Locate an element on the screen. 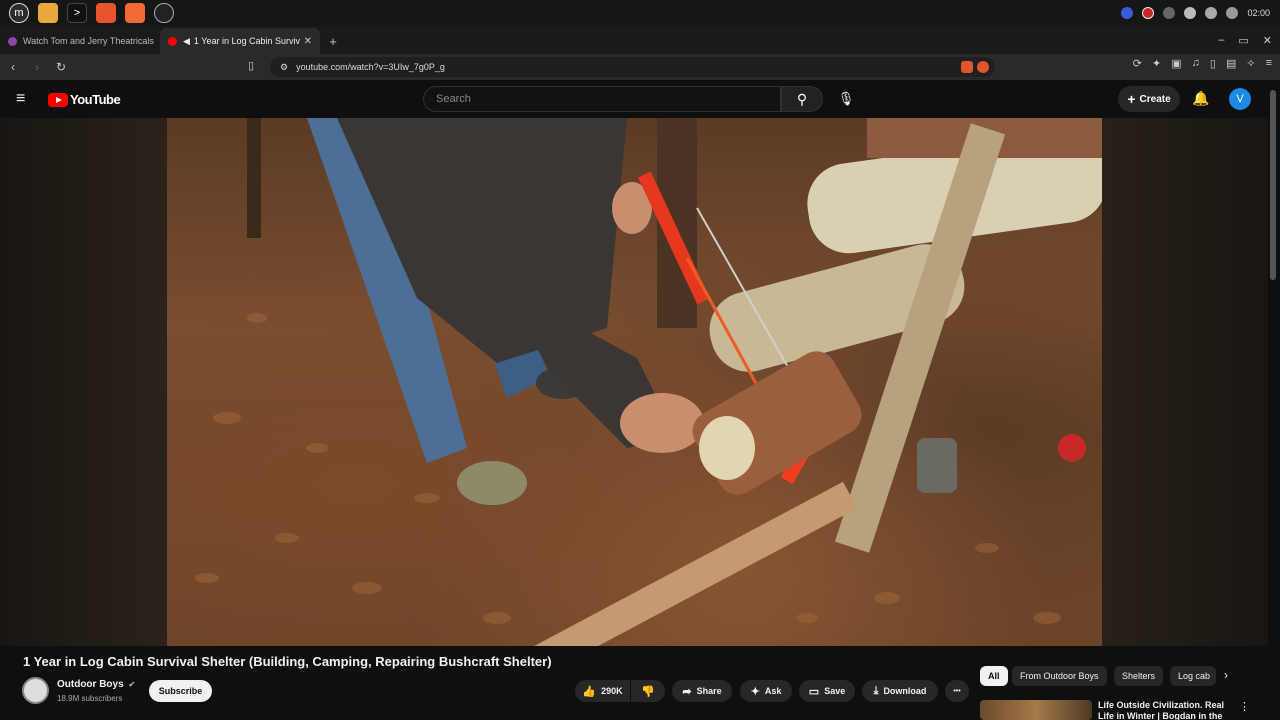 Image resolution: width=1280 pixels, height=720 pixels. terminal-icon: > is located at coordinates (77, 13).